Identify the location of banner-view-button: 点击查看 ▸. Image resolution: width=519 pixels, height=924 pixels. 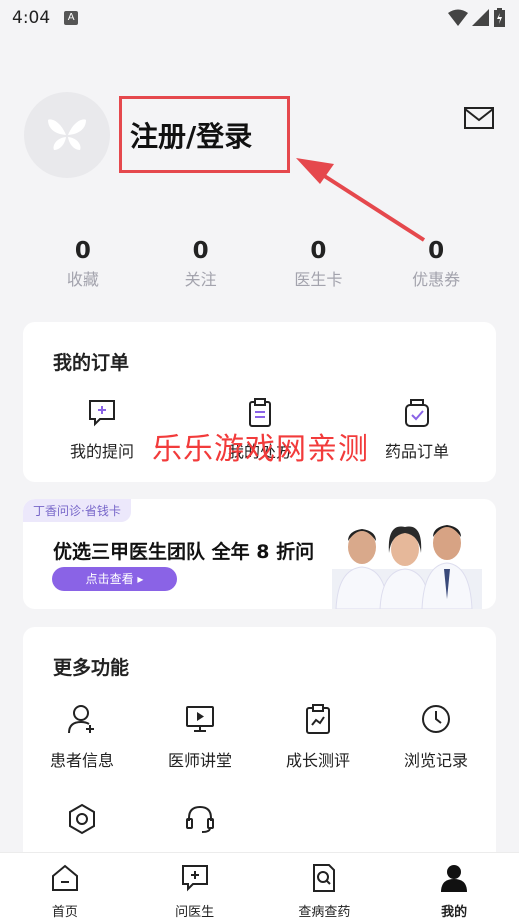
(114, 579).